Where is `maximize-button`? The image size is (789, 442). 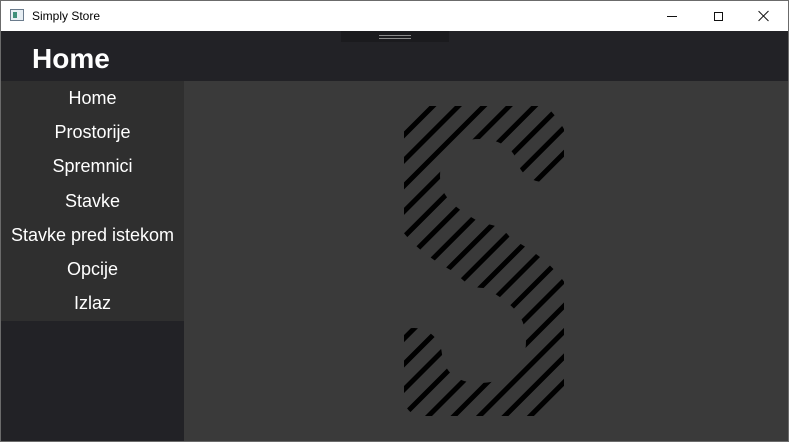 maximize-button is located at coordinates (718, 16).